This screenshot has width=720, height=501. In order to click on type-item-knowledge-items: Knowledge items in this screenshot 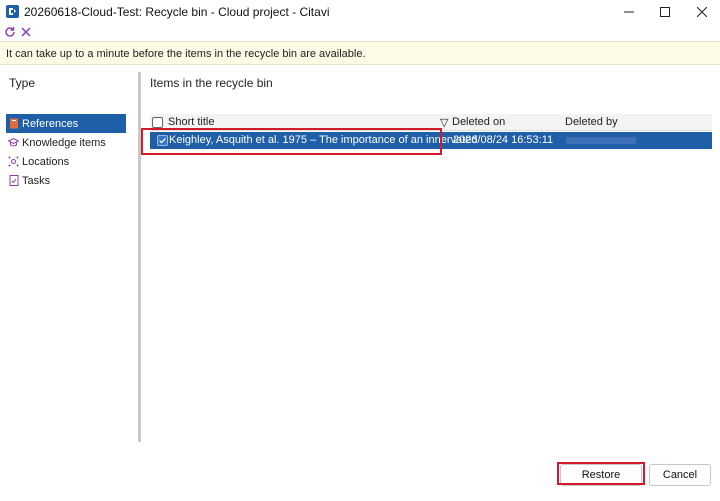, I will do `click(66, 142)`.